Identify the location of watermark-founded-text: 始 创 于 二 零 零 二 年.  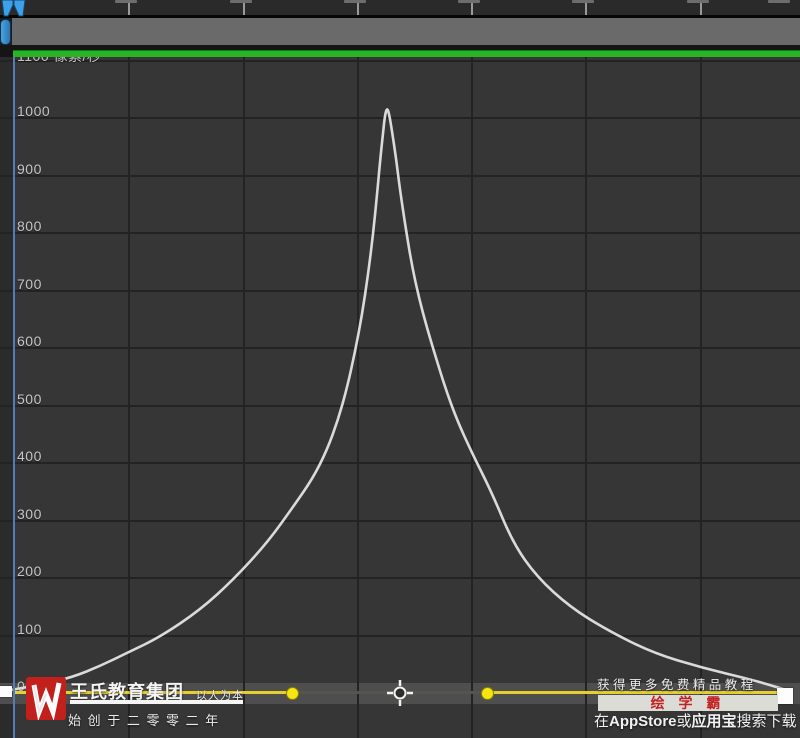
(144, 720).